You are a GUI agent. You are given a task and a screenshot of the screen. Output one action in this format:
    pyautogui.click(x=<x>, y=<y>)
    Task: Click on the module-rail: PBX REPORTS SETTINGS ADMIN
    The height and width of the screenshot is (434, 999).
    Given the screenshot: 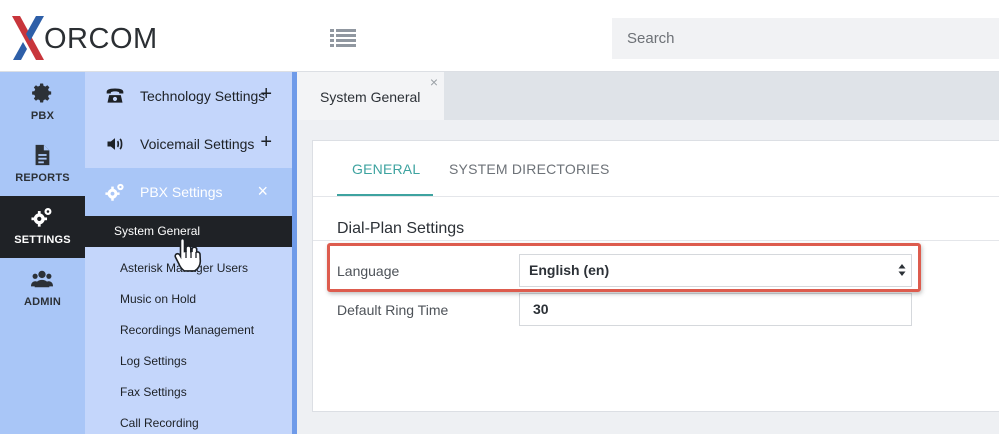 What is the action you would take?
    pyautogui.click(x=42, y=253)
    